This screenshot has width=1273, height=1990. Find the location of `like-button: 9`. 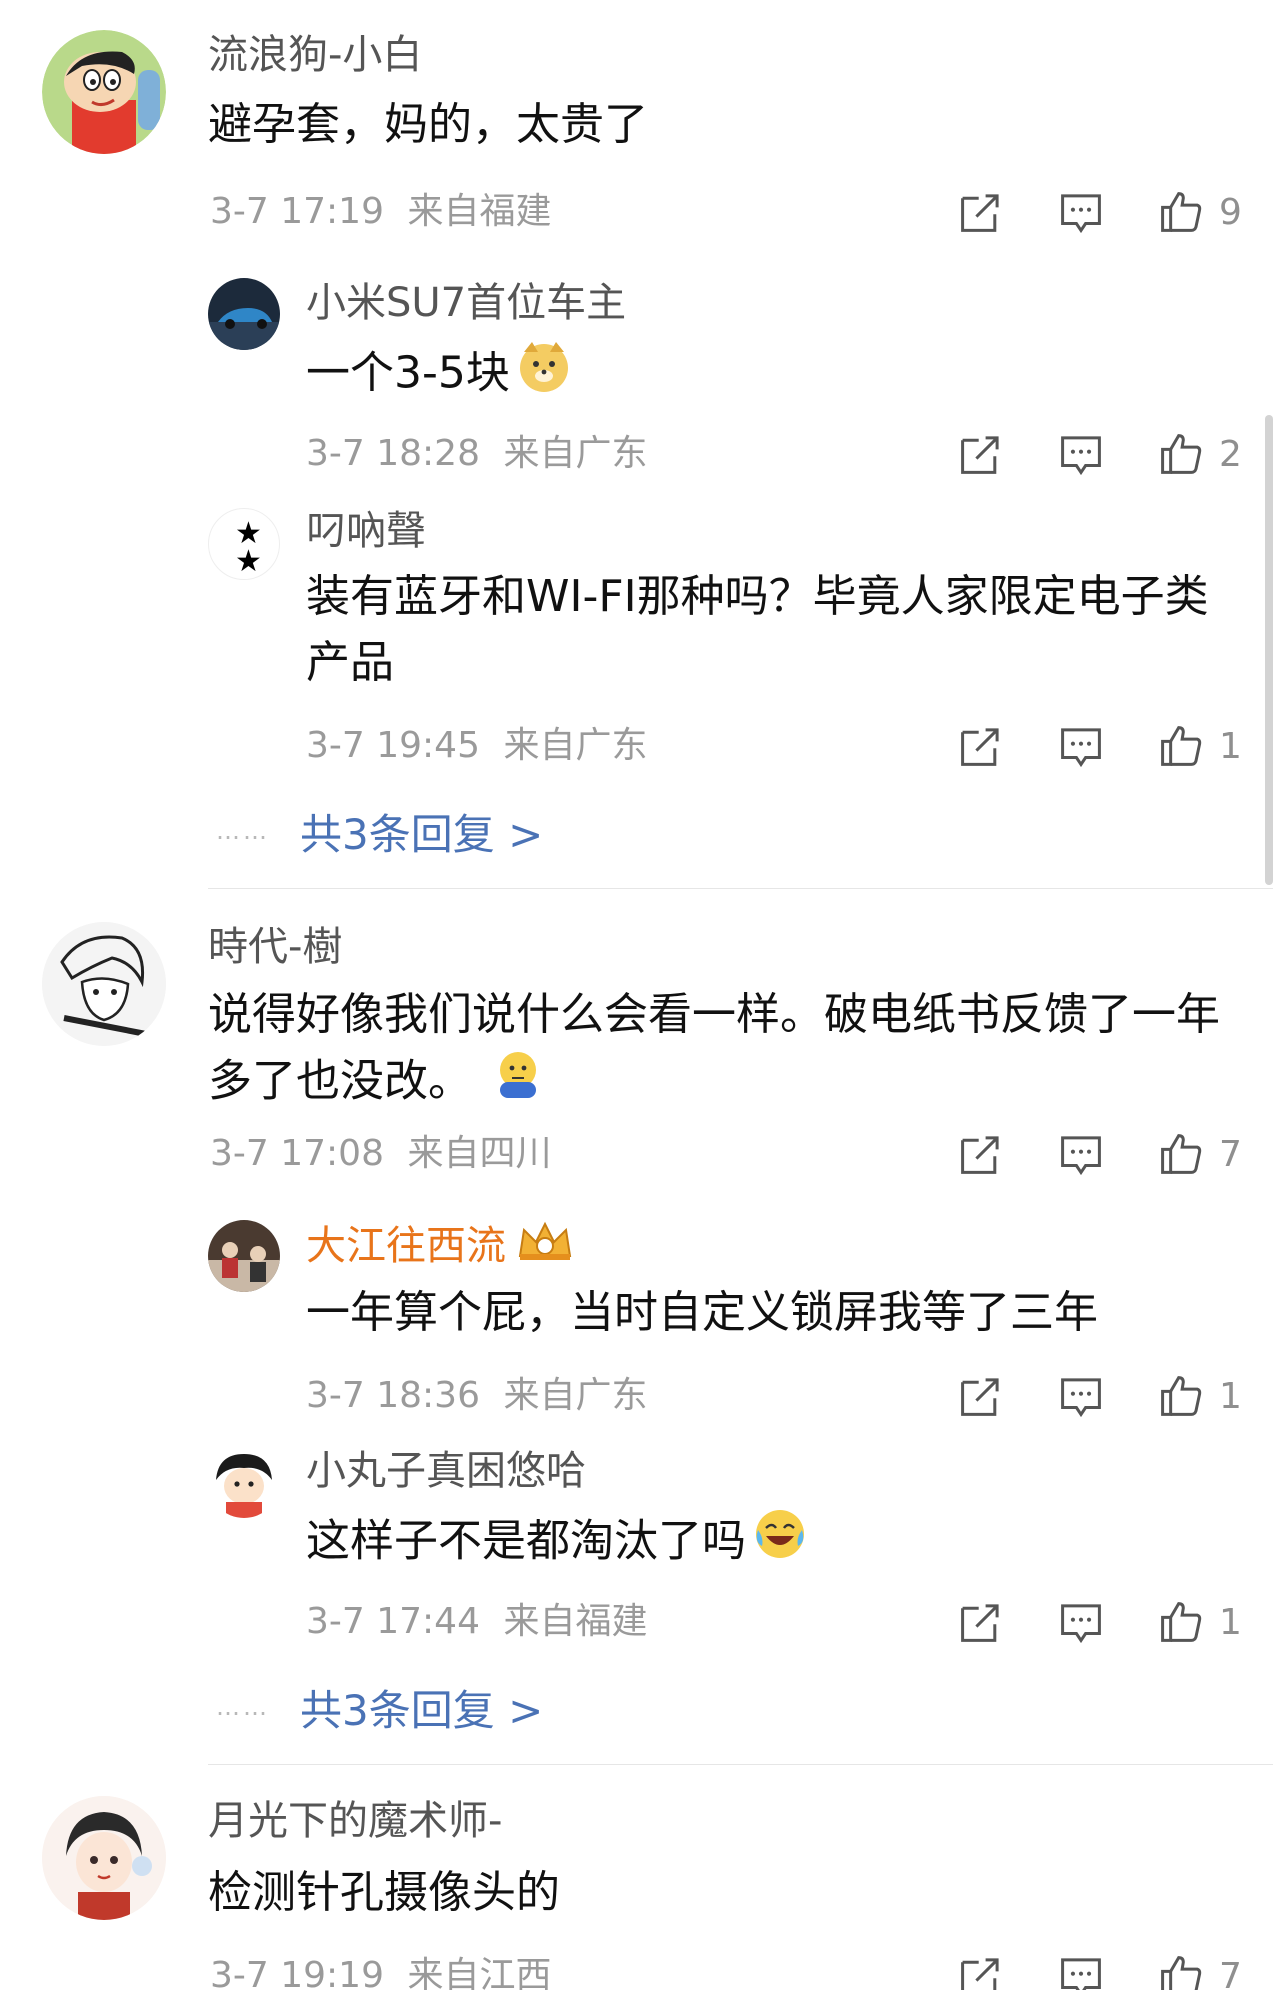

like-button: 9 is located at coordinates (1197, 212).